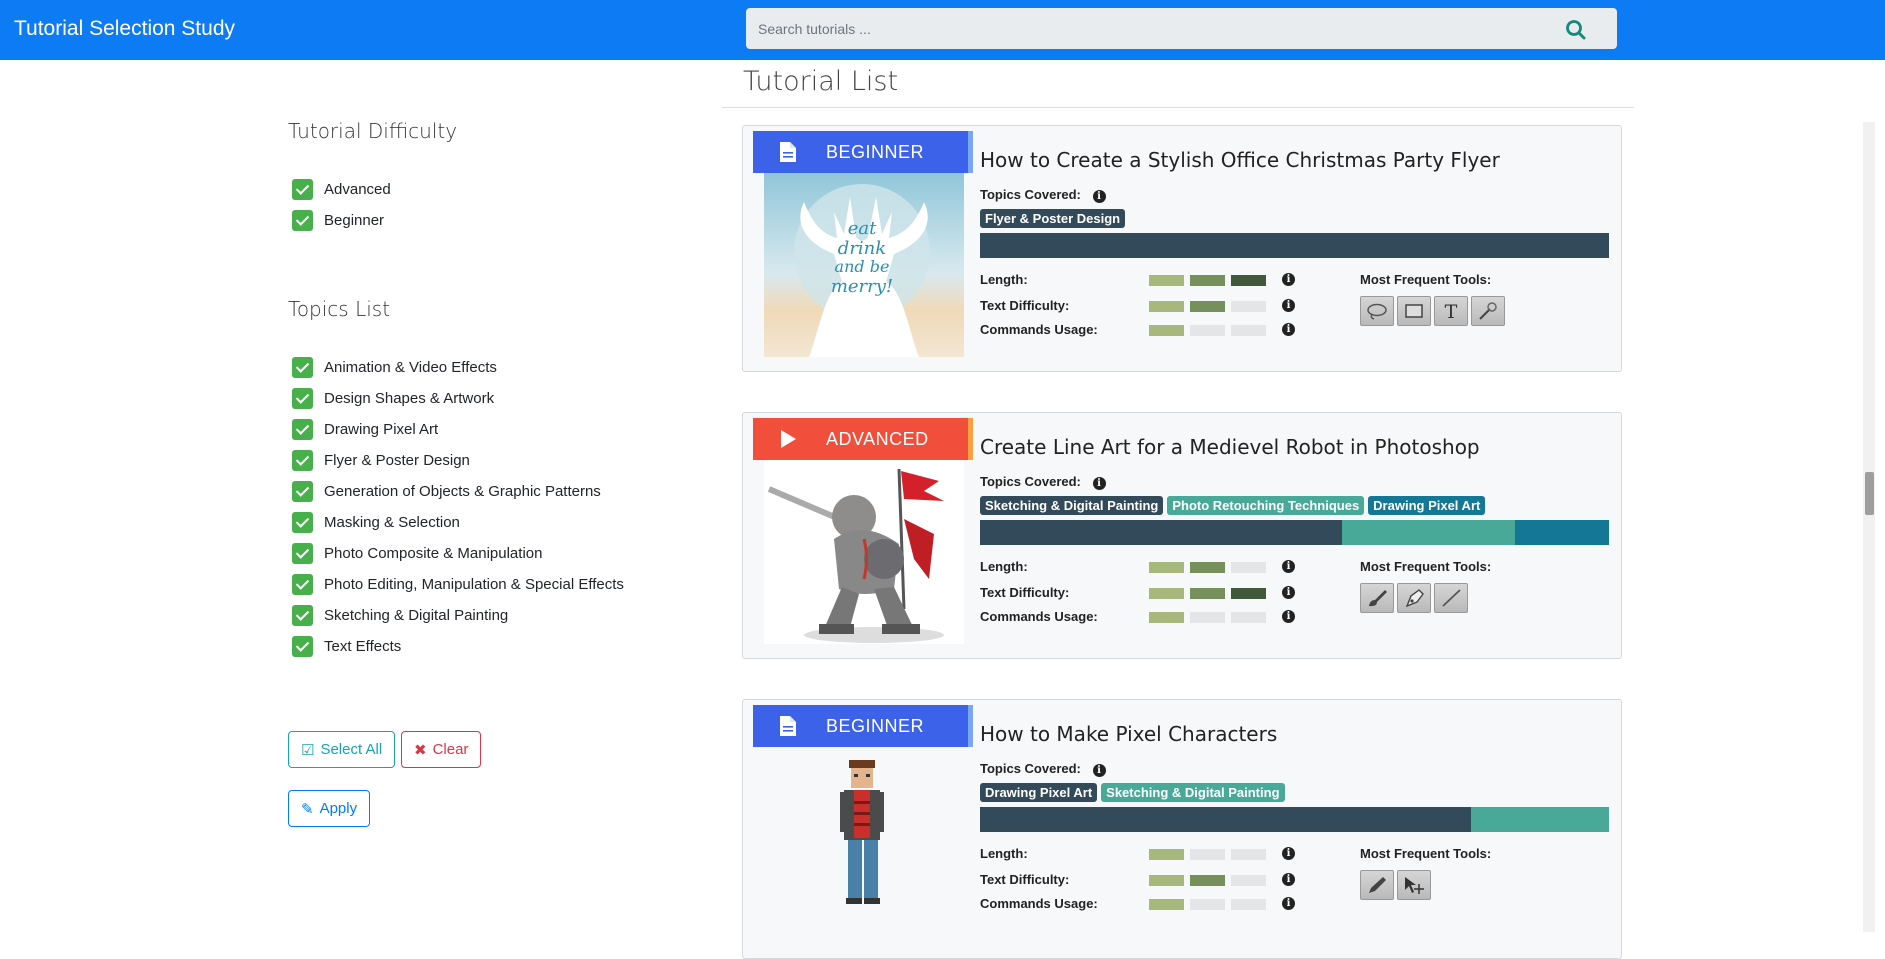 The height and width of the screenshot is (959, 1885). Describe the element at coordinates (1414, 311) in the screenshot. I see `rectangle-tool-icon` at that location.